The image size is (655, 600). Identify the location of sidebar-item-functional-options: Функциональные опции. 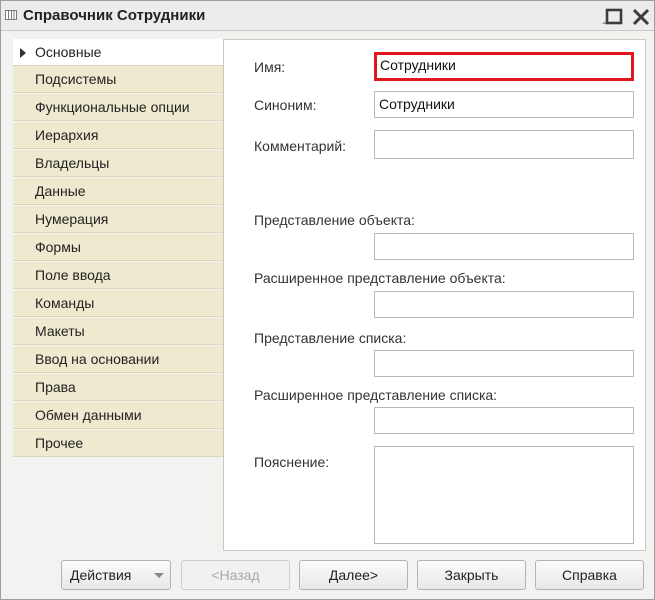
(118, 107).